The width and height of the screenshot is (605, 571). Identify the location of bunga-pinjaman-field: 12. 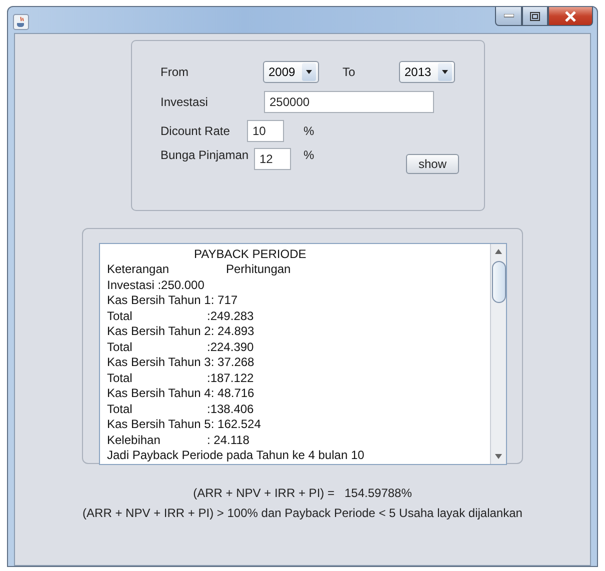
(272, 159).